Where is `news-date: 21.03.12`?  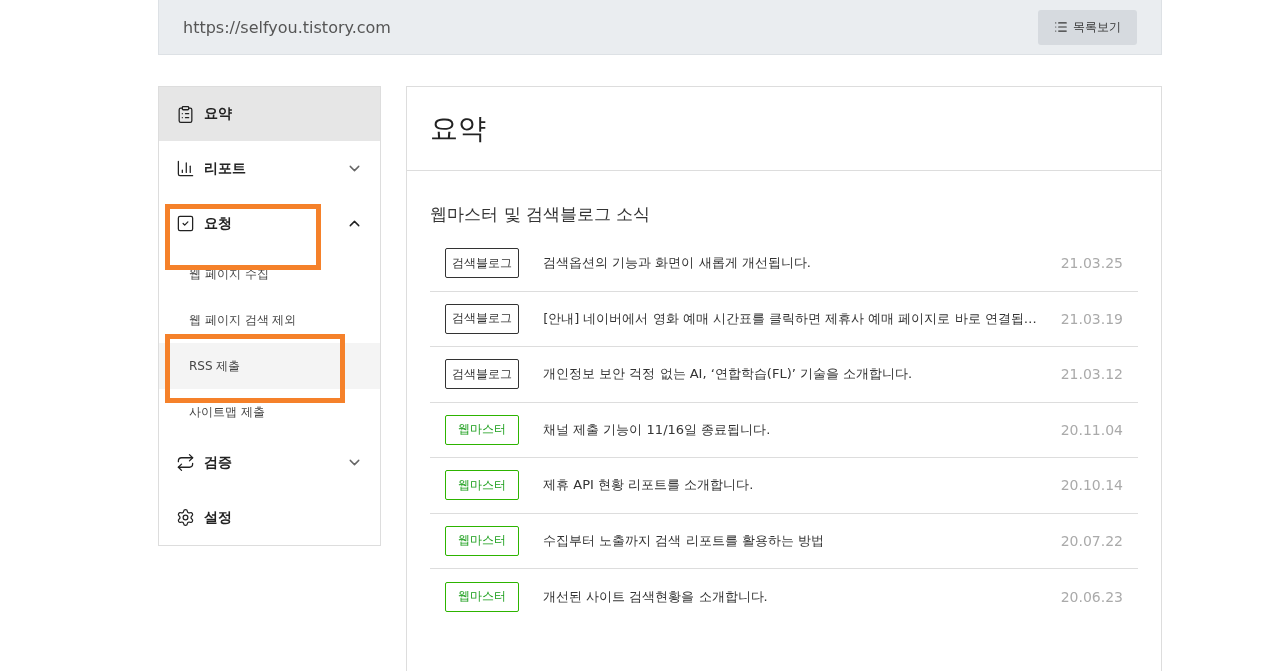 news-date: 21.03.12 is located at coordinates (1091, 374).